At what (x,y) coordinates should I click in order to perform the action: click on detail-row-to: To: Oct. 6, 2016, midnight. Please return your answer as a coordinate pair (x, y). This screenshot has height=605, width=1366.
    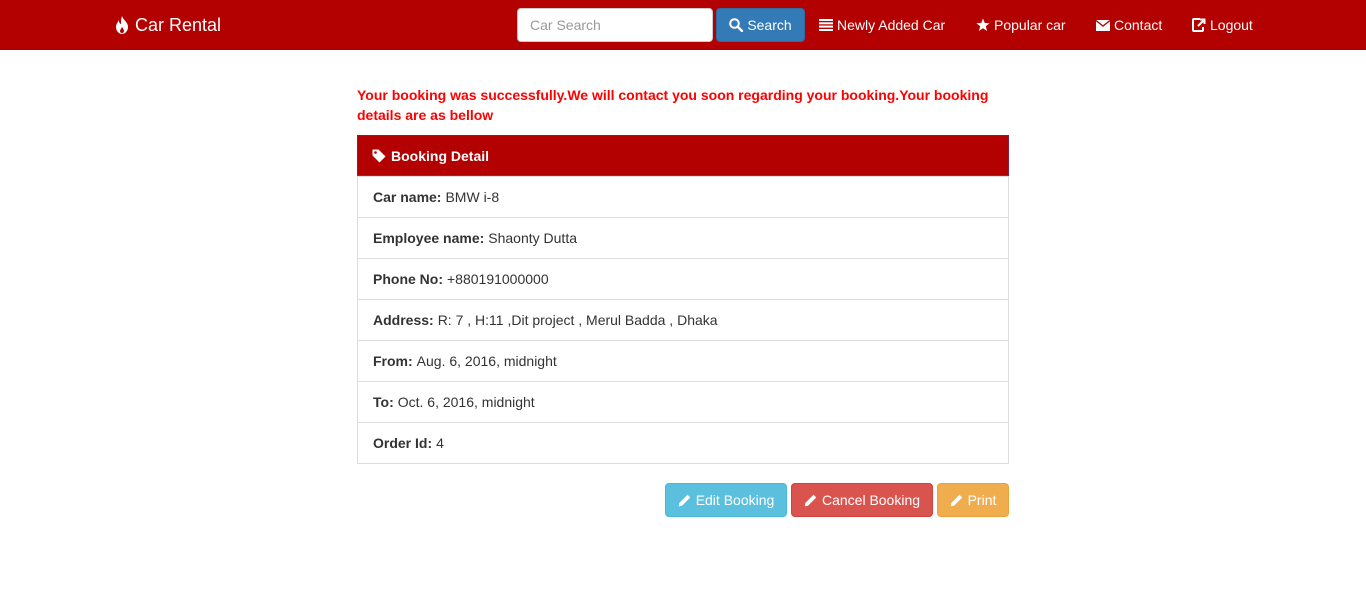
    Looking at the image, I should click on (683, 401).